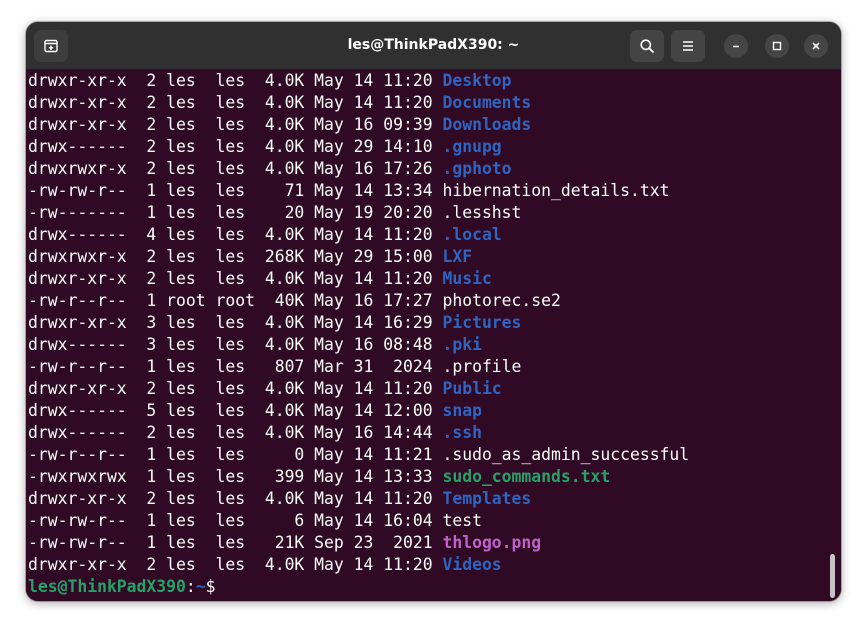 The width and height of the screenshot is (866, 629). I want to click on close-icon, so click(816, 46).